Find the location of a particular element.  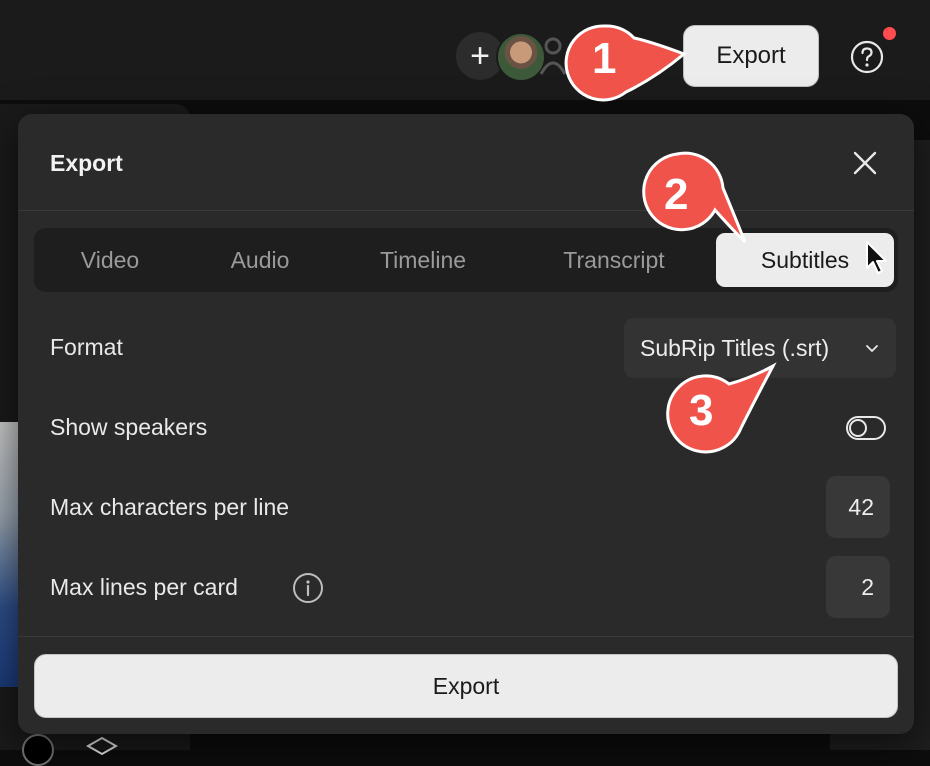

help-icon is located at coordinates (867, 57).